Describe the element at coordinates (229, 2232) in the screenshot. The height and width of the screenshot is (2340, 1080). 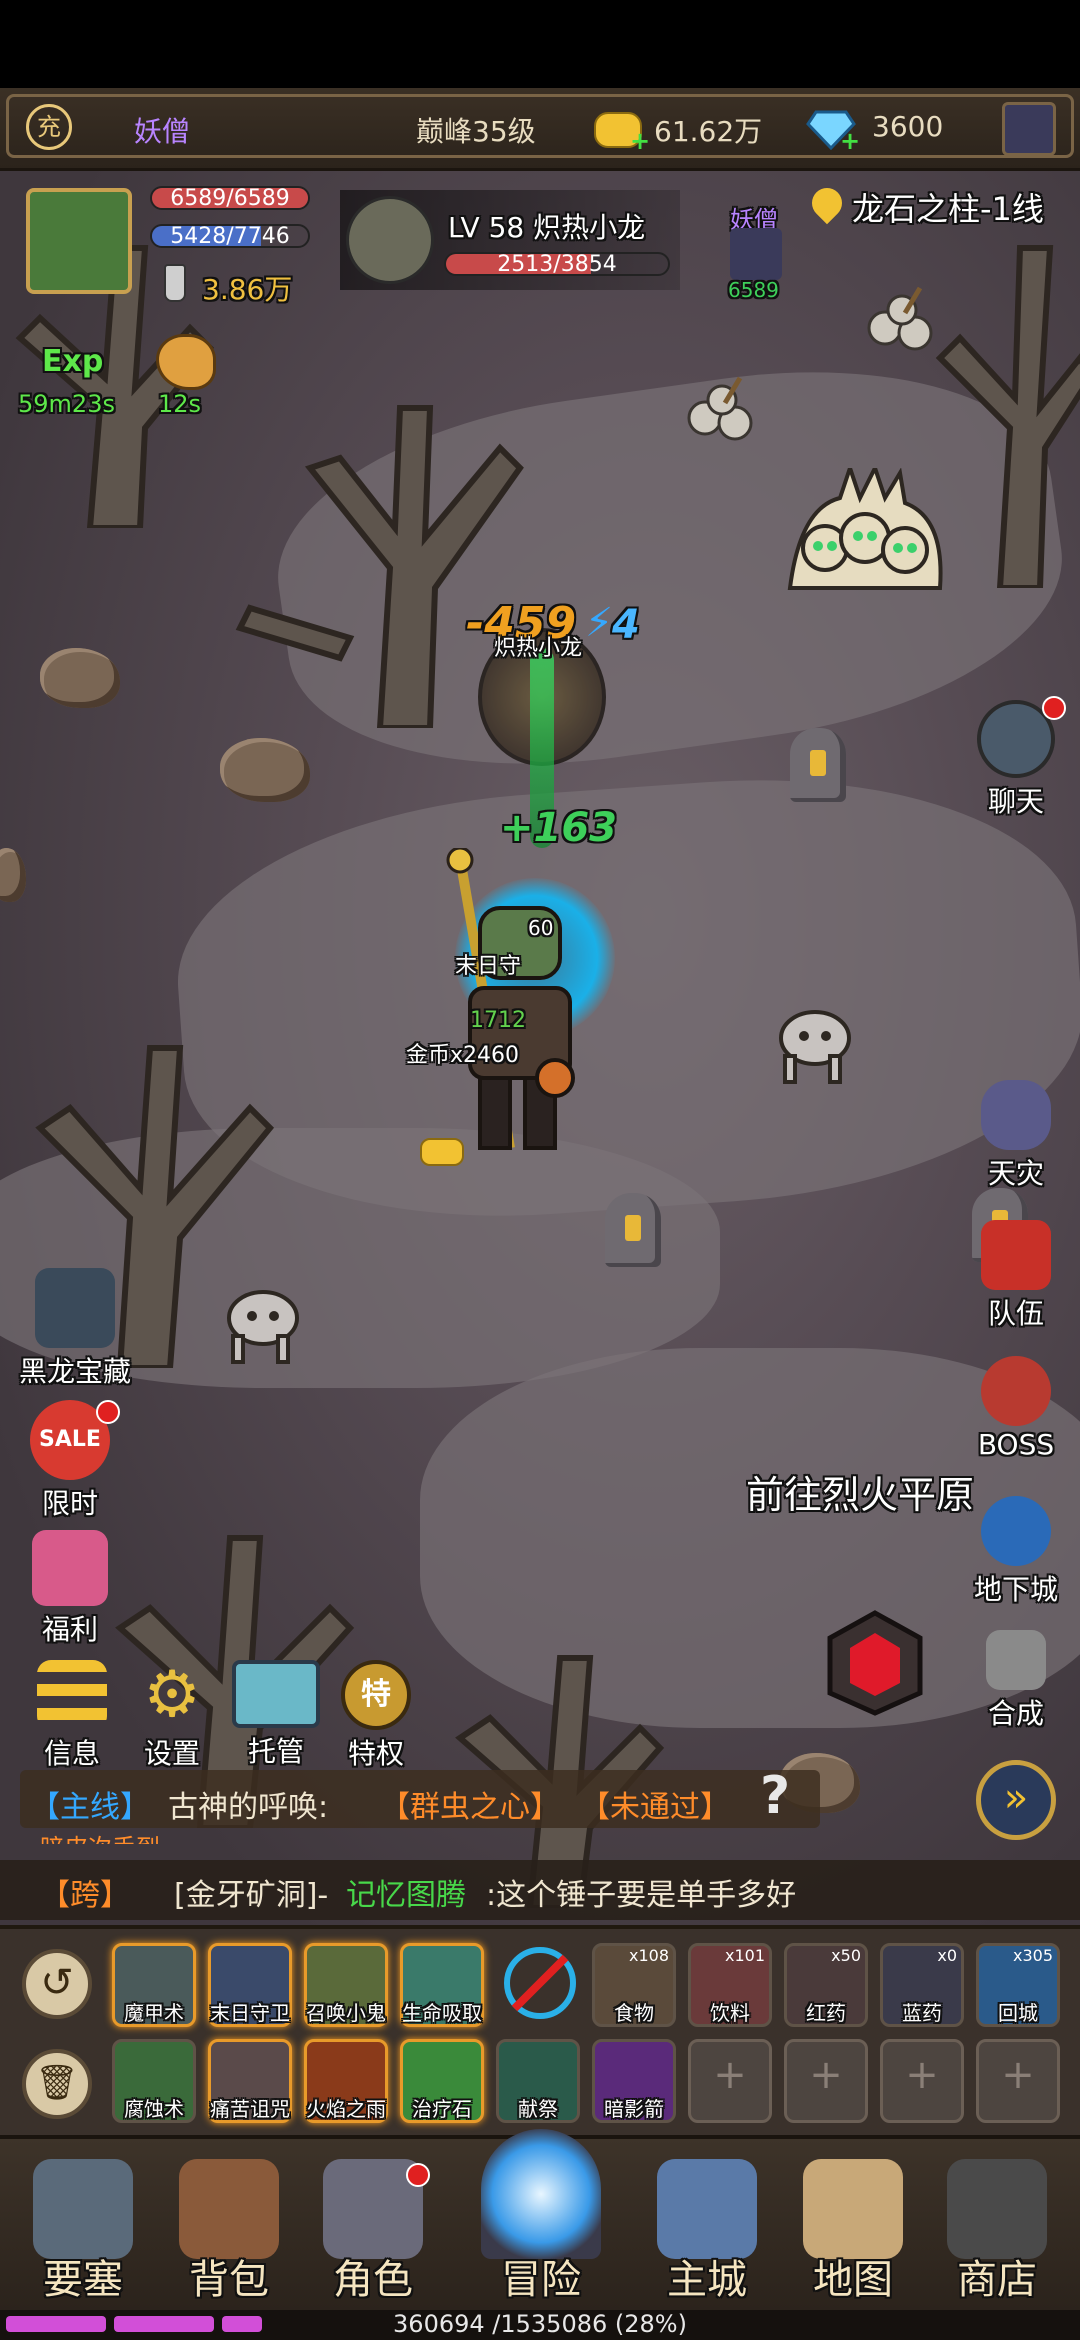
I see `nav-backpack: 背包` at that location.